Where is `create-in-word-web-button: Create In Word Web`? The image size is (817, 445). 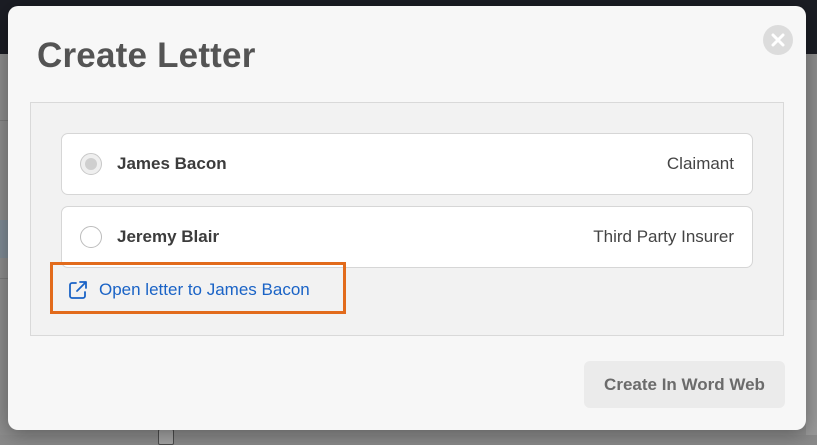
create-in-word-web-button: Create In Word Web is located at coordinates (684, 384).